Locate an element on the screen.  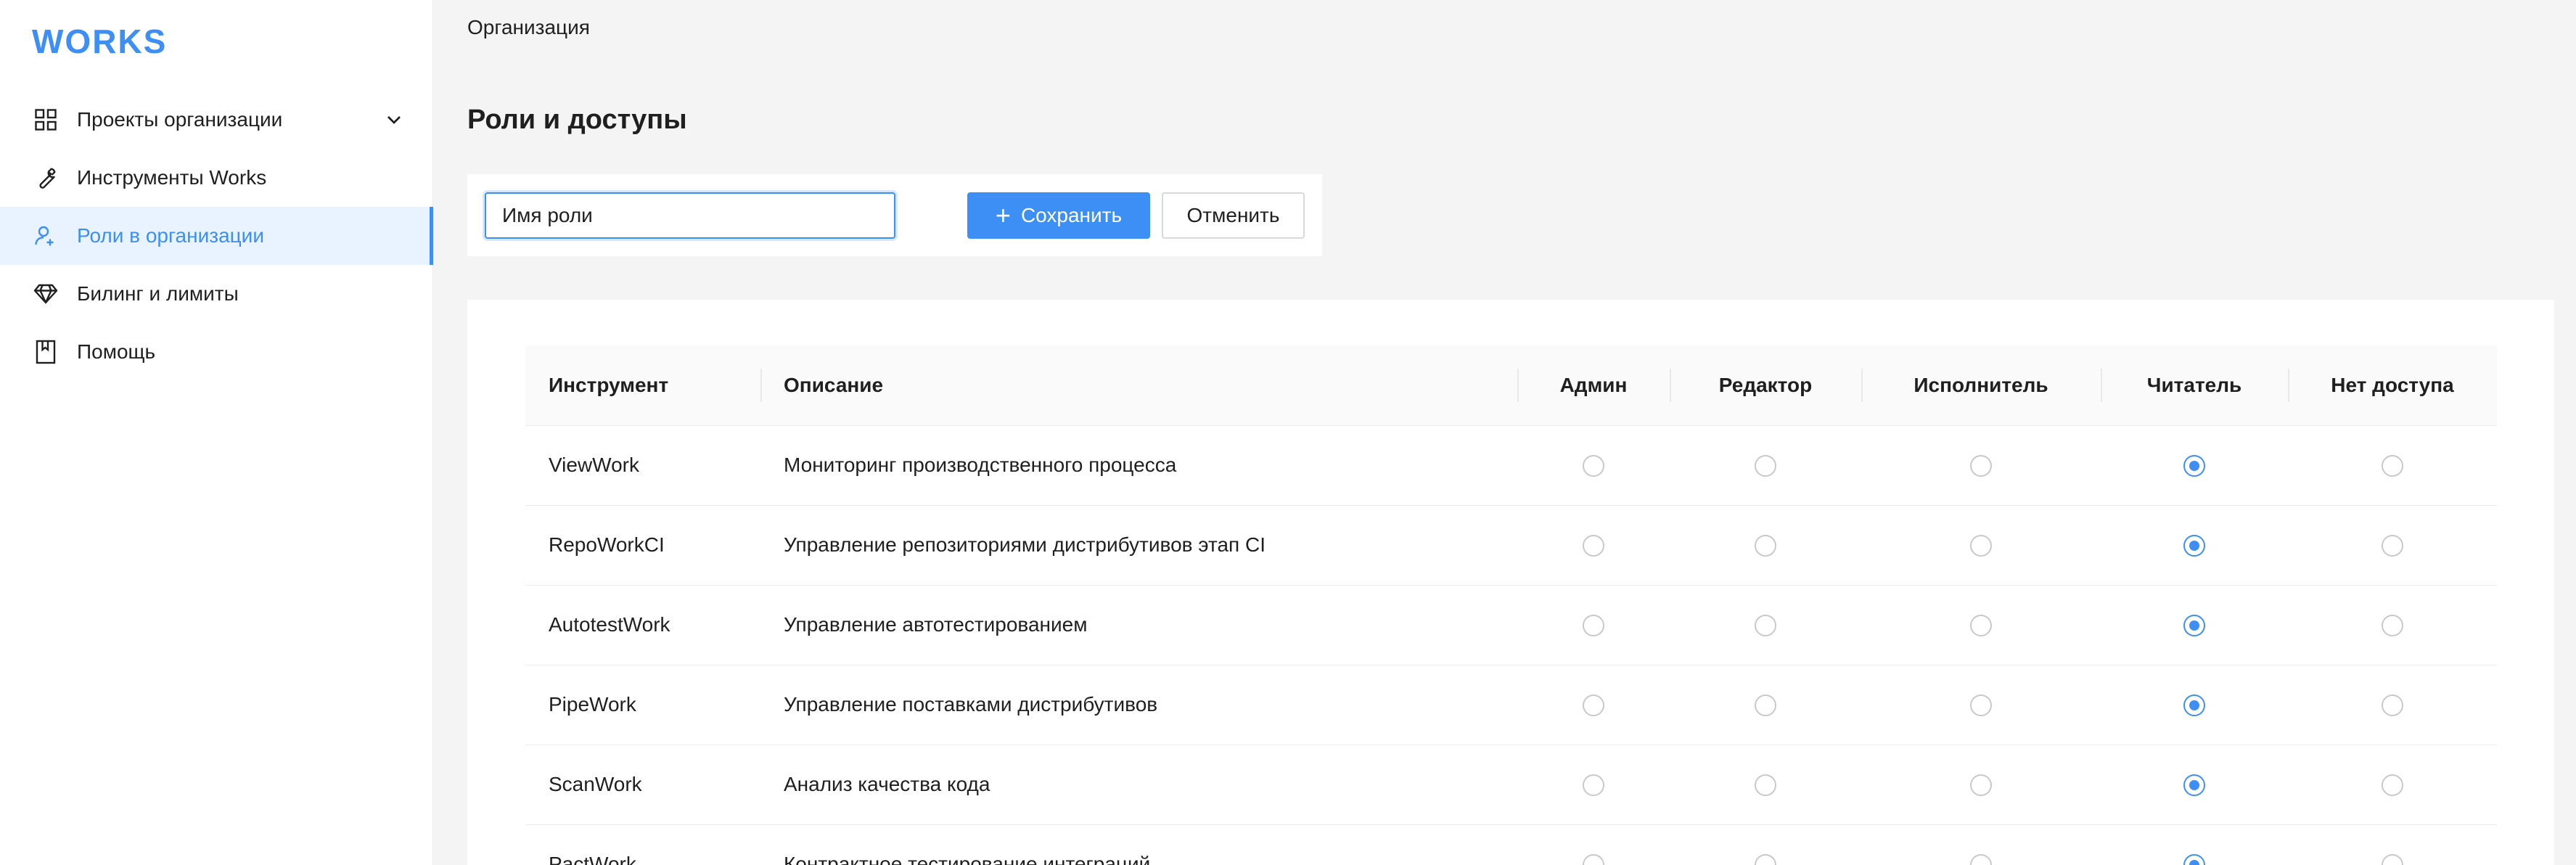
tool-description-cell: Мониторинг производственного процесса is located at coordinates (1138, 465).